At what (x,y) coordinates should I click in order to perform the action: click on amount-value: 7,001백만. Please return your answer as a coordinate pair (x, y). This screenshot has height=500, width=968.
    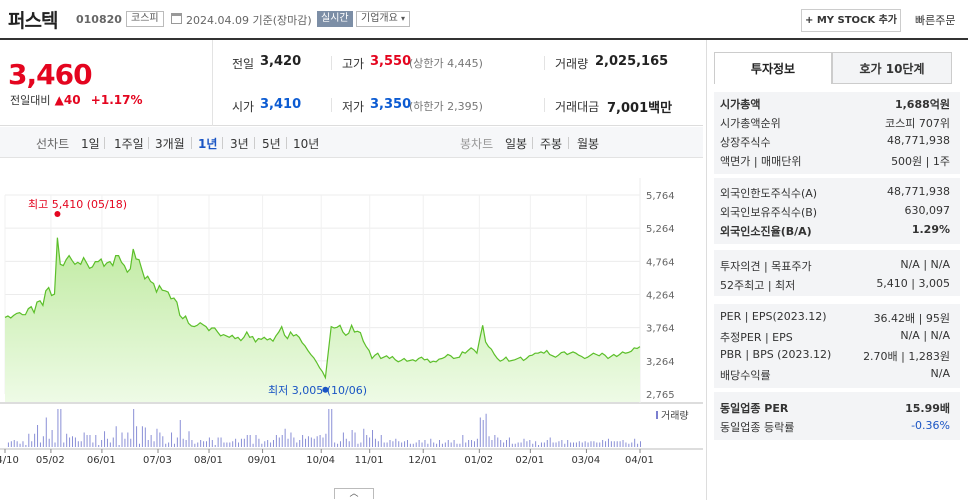
    Looking at the image, I should click on (639, 106).